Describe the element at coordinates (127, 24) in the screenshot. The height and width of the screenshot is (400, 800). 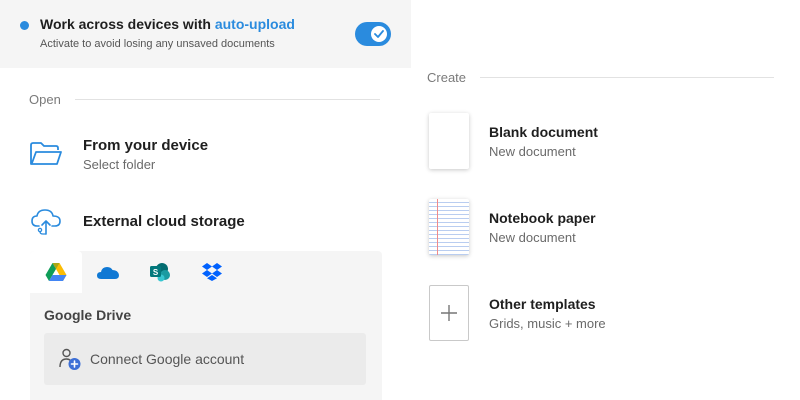
I see `banner-title-prefix: Work across devices with` at that location.